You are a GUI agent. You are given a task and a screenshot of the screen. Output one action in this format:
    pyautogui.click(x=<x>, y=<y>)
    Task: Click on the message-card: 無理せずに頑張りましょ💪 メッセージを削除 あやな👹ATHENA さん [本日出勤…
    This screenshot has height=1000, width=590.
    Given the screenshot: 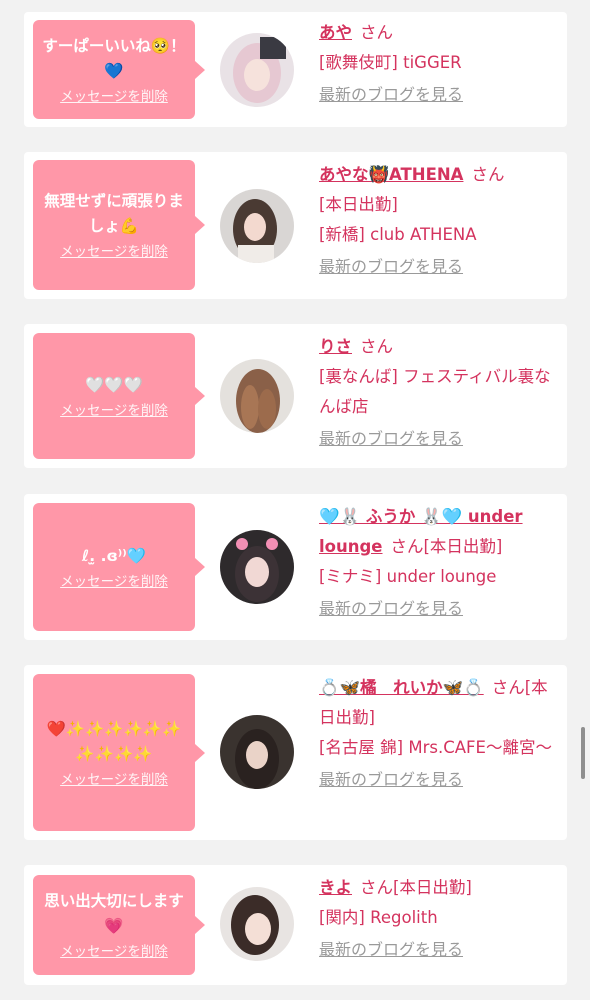 What is the action you would take?
    pyautogui.click(x=295, y=225)
    